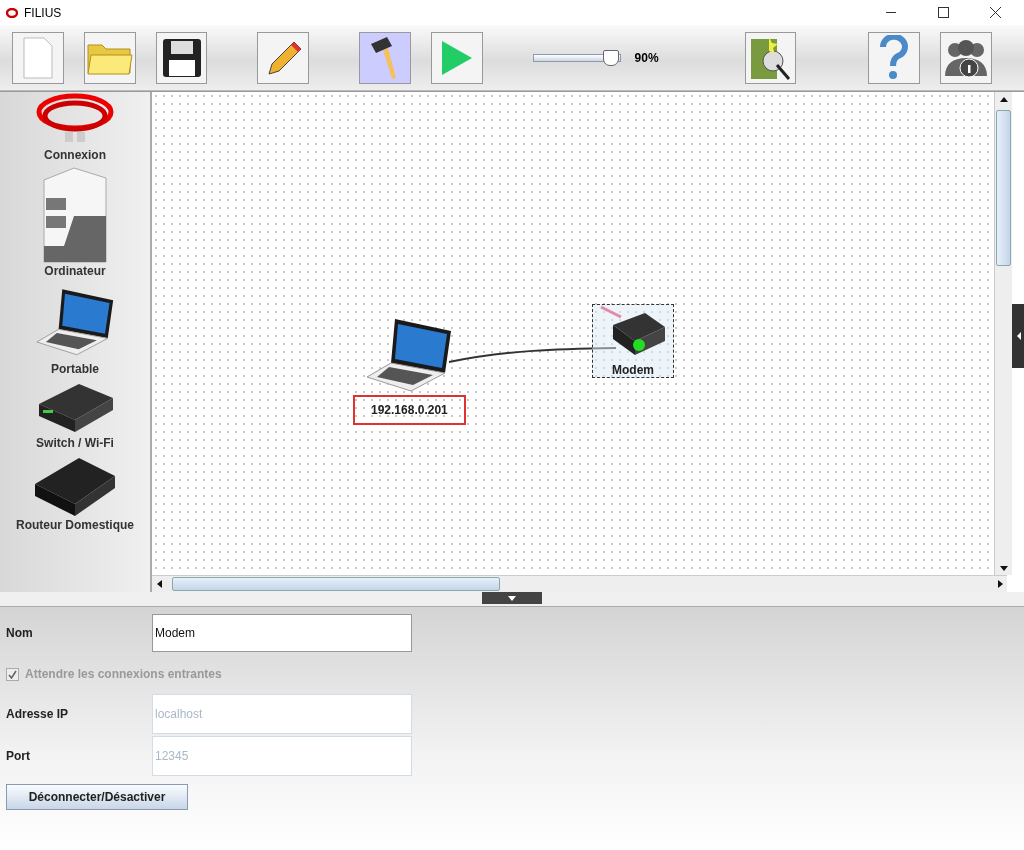 The width and height of the screenshot is (1024, 850). Describe the element at coordinates (12, 674) in the screenshot. I see `check-mark-icon` at that location.